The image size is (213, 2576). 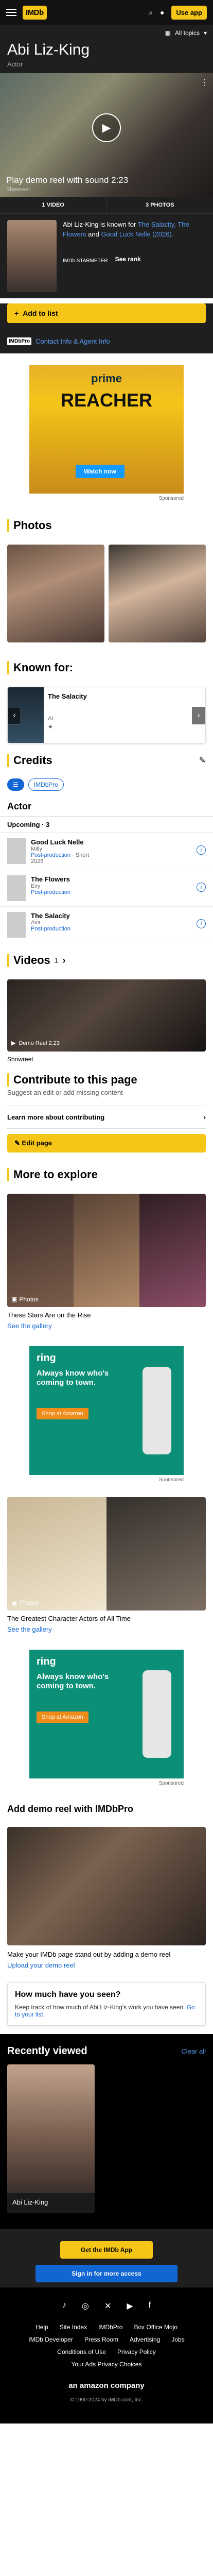 I want to click on prime-ad: prime REACHER Watch now, so click(x=106, y=429).